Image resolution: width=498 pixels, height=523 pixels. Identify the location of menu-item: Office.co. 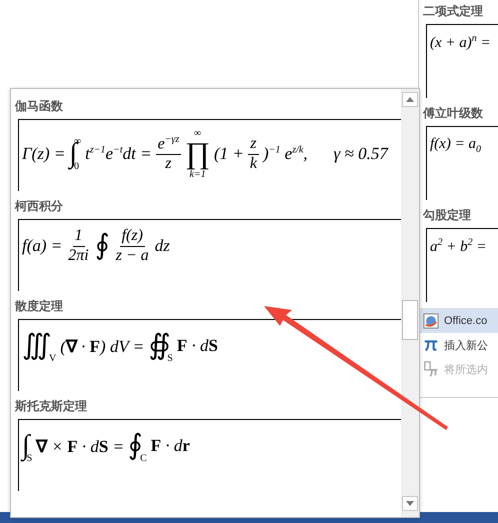
(458, 321).